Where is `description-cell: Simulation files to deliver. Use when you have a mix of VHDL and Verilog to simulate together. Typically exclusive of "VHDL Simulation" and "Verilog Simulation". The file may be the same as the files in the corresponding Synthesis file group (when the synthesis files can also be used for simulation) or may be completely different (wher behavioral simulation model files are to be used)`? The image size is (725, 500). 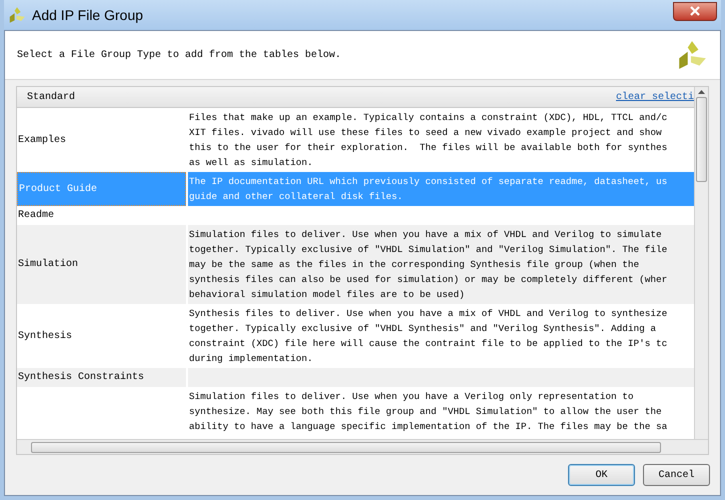
description-cell: Simulation files to deliver. Use when you have a mix of VHDL and Verilog to simulate together. Typically exclusive of "VHDL Simulation" and "Verilog Simulation". The file may be the same as the files in the corresponding Synthesis file group (when the synthesis files can also be used for simulation) or may be completely different (wher behavioral simulation model files are to be used) is located at coordinates (441, 264).